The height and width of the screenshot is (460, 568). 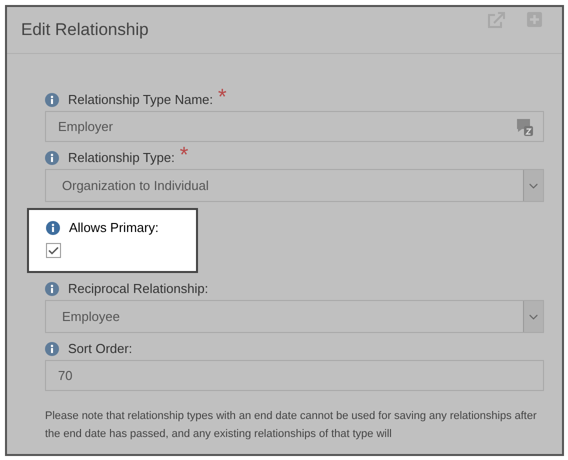 I want to click on field-label: Sort Order:, so click(x=100, y=349).